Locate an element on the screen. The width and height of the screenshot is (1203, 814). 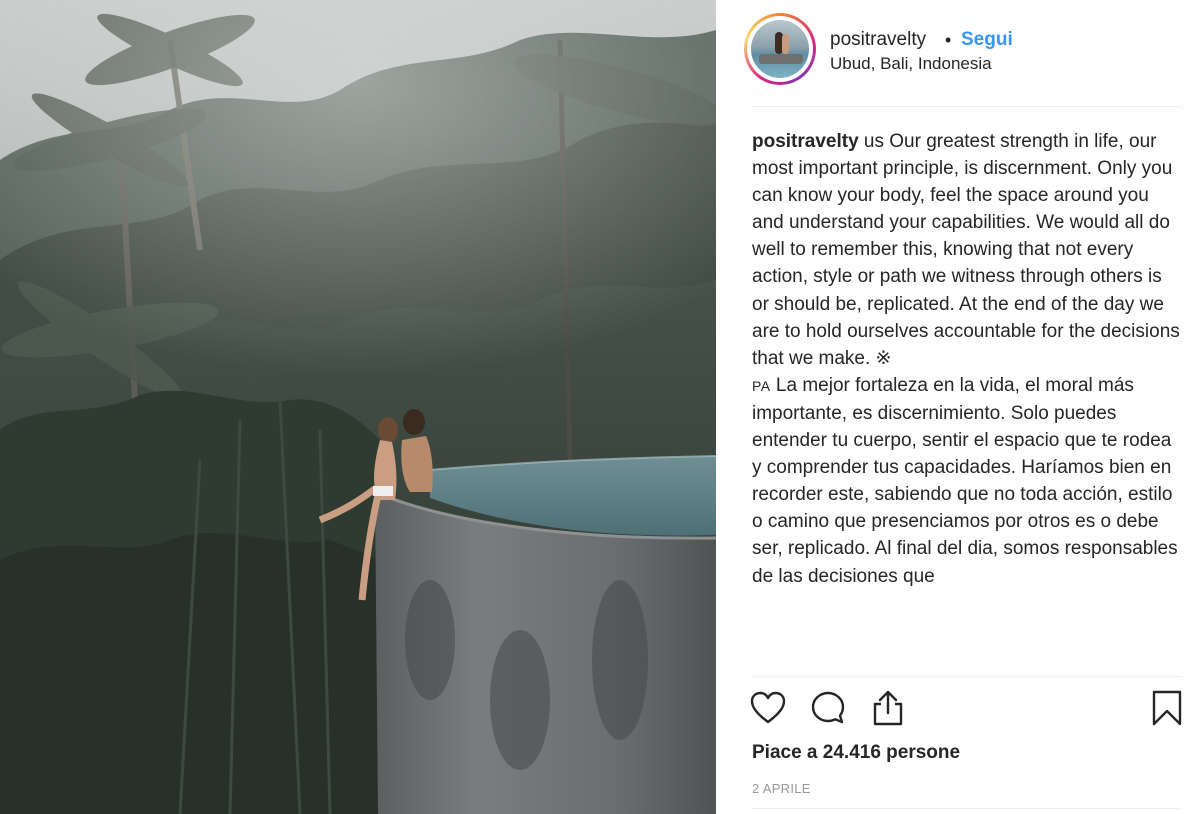
avatar is located at coordinates (780, 49).